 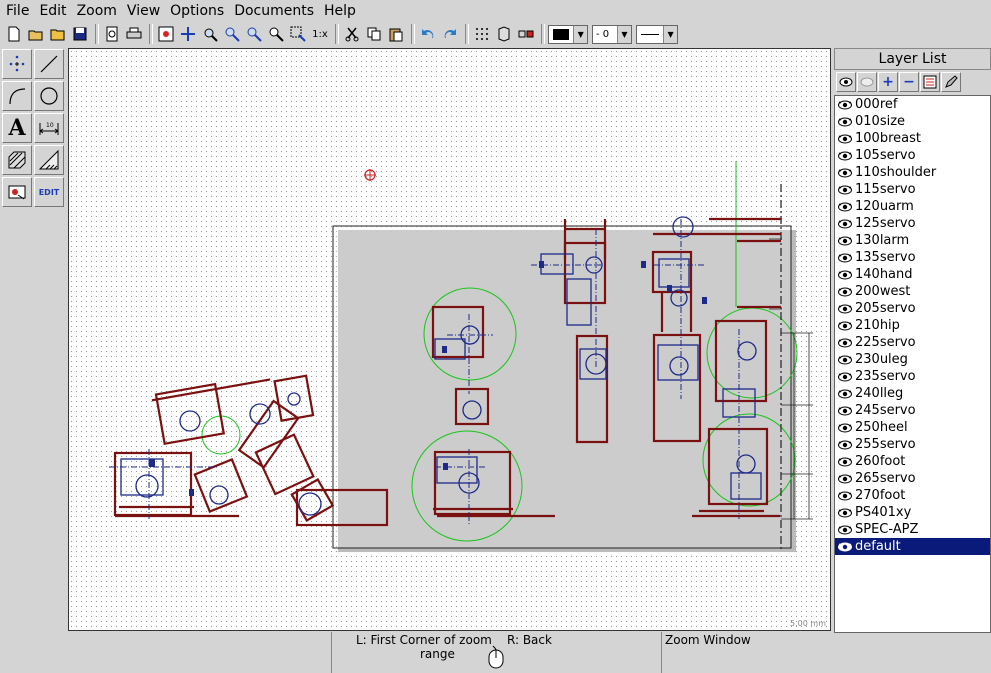 I want to click on line-width-select: - 0 ▼, so click(x=612, y=34).